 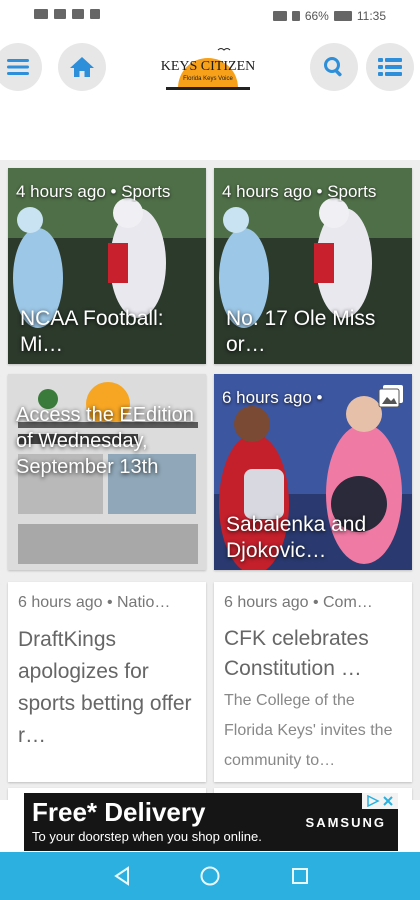 I want to click on site-logo: KEYS CITIZEN Florida Keys Voice, so click(x=208, y=66).